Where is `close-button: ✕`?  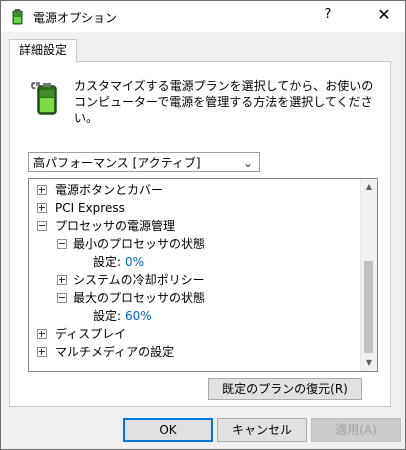 close-button: ✕ is located at coordinates (384, 16).